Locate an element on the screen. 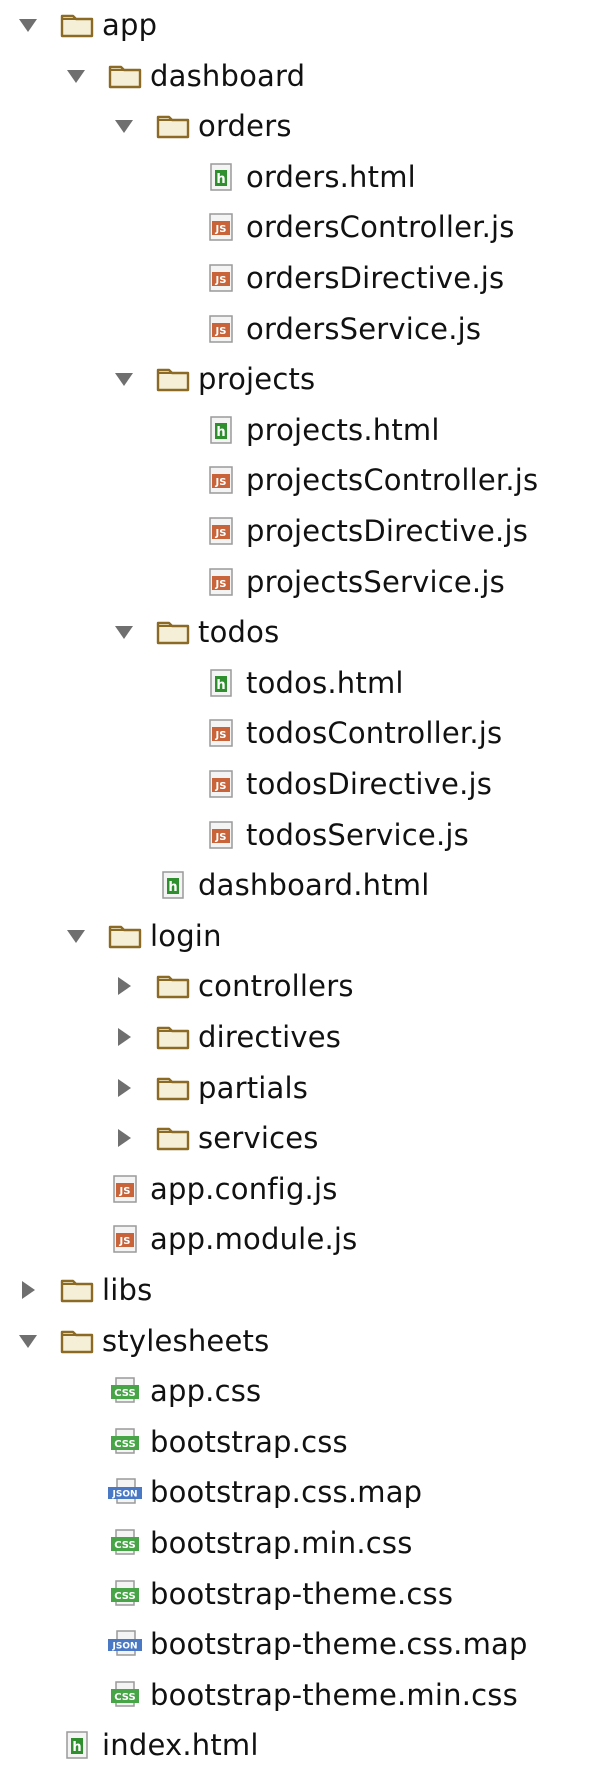 Image resolution: width=596 pixels, height=1770 pixels. tree-file-projectscontroller-js: JS projectsController.js is located at coordinates (349, 480).